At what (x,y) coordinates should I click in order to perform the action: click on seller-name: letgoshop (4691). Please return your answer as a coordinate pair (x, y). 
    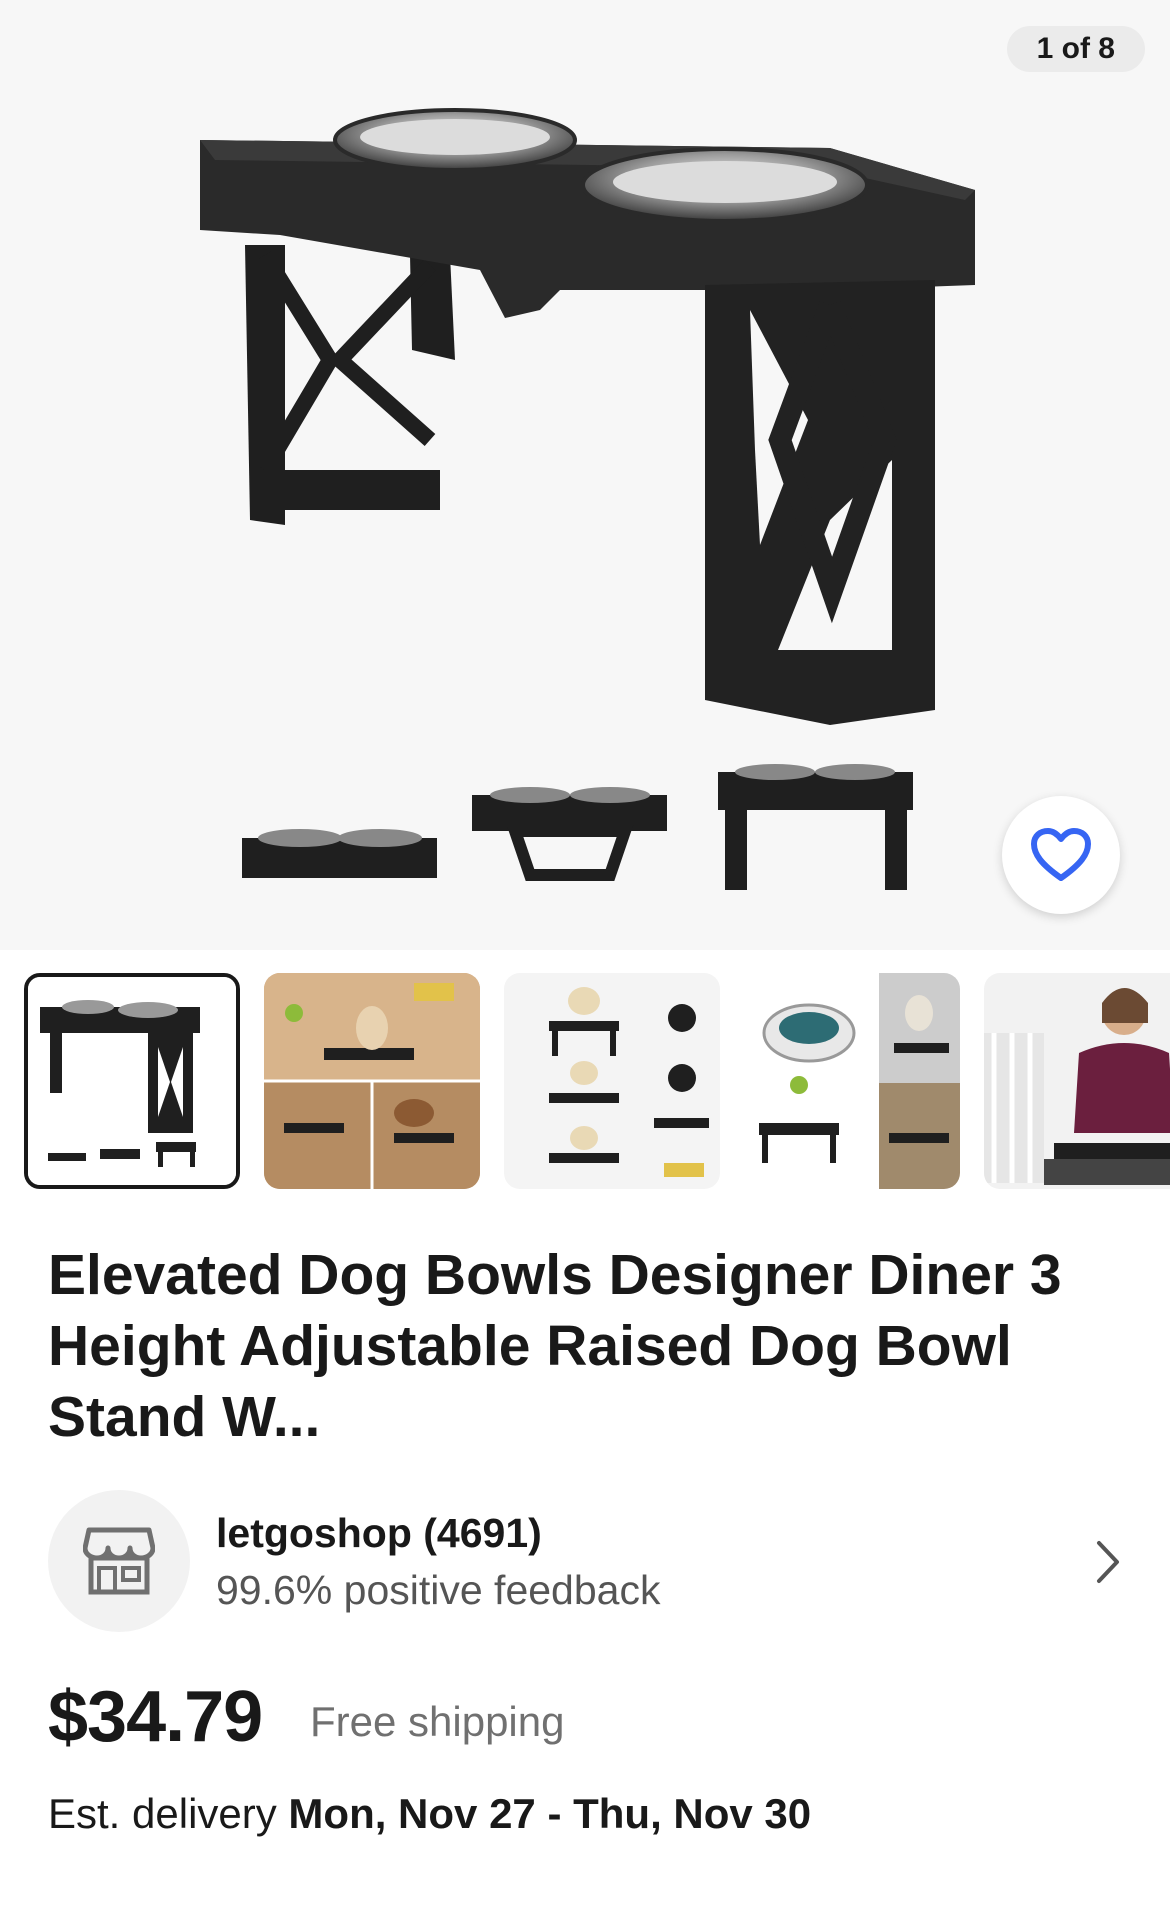
    Looking at the image, I should click on (379, 1533).